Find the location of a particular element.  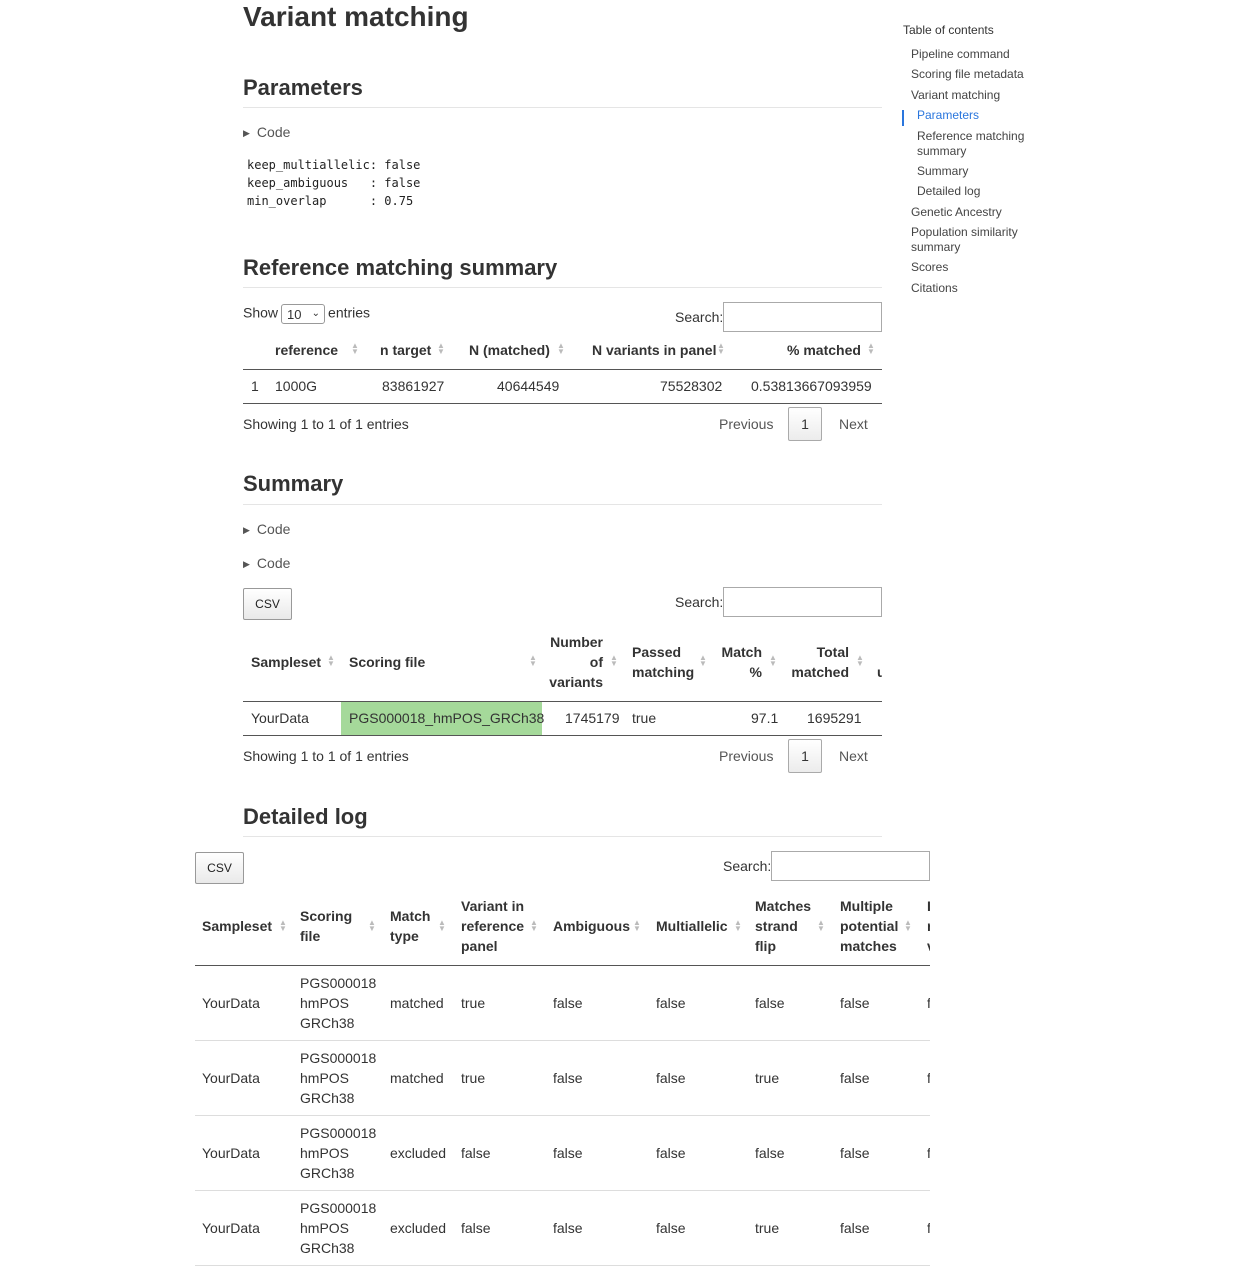

col-header-passed-matching: Passed matching is located at coordinates (663, 662).